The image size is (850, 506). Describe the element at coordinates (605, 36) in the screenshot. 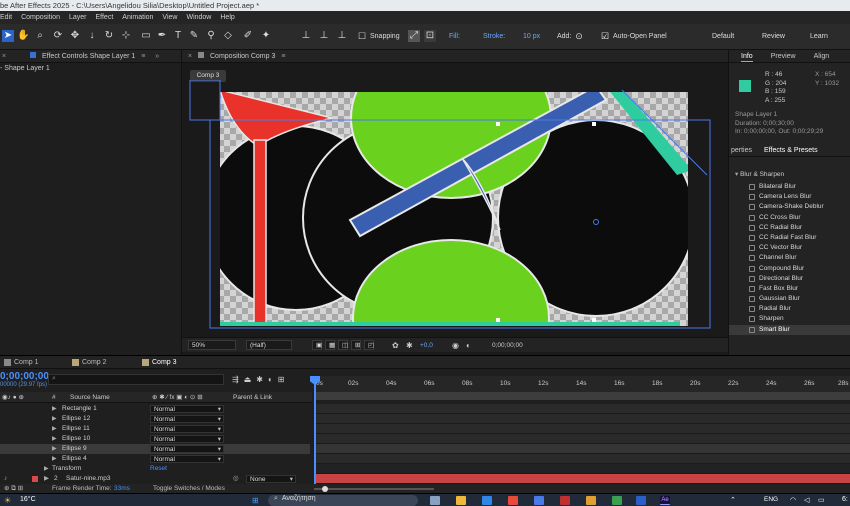

I see `auto-open-checkbox: ☑` at that location.